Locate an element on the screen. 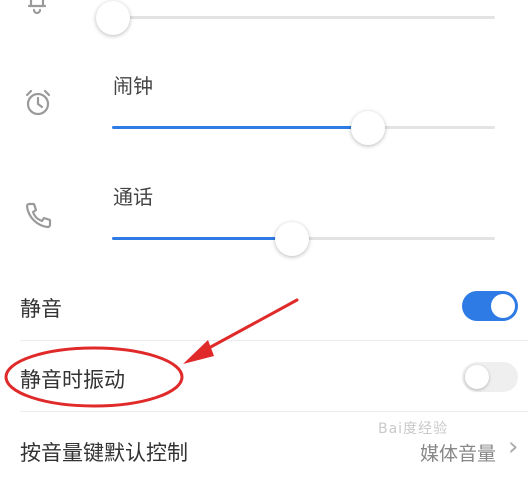 This screenshot has height=478, width=528. vibrate-when-muted-switch is located at coordinates (490, 377).